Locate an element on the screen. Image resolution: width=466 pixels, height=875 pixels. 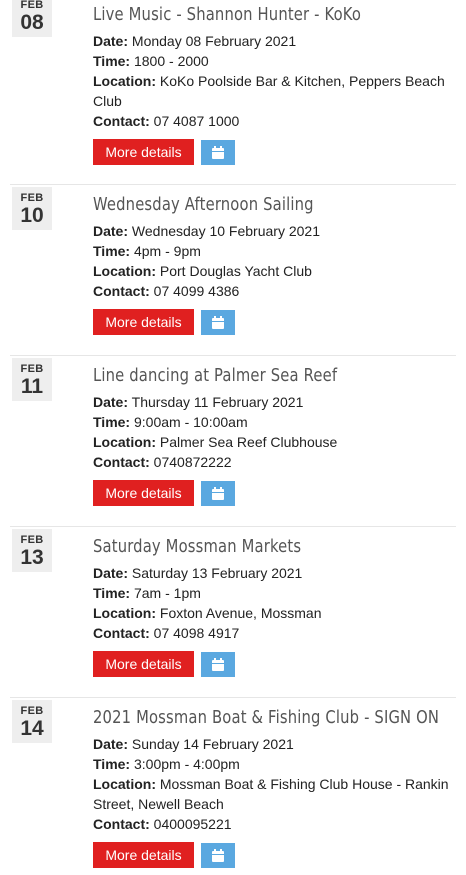
event-time: Time: 9:00am - 10:00am is located at coordinates (170, 422).